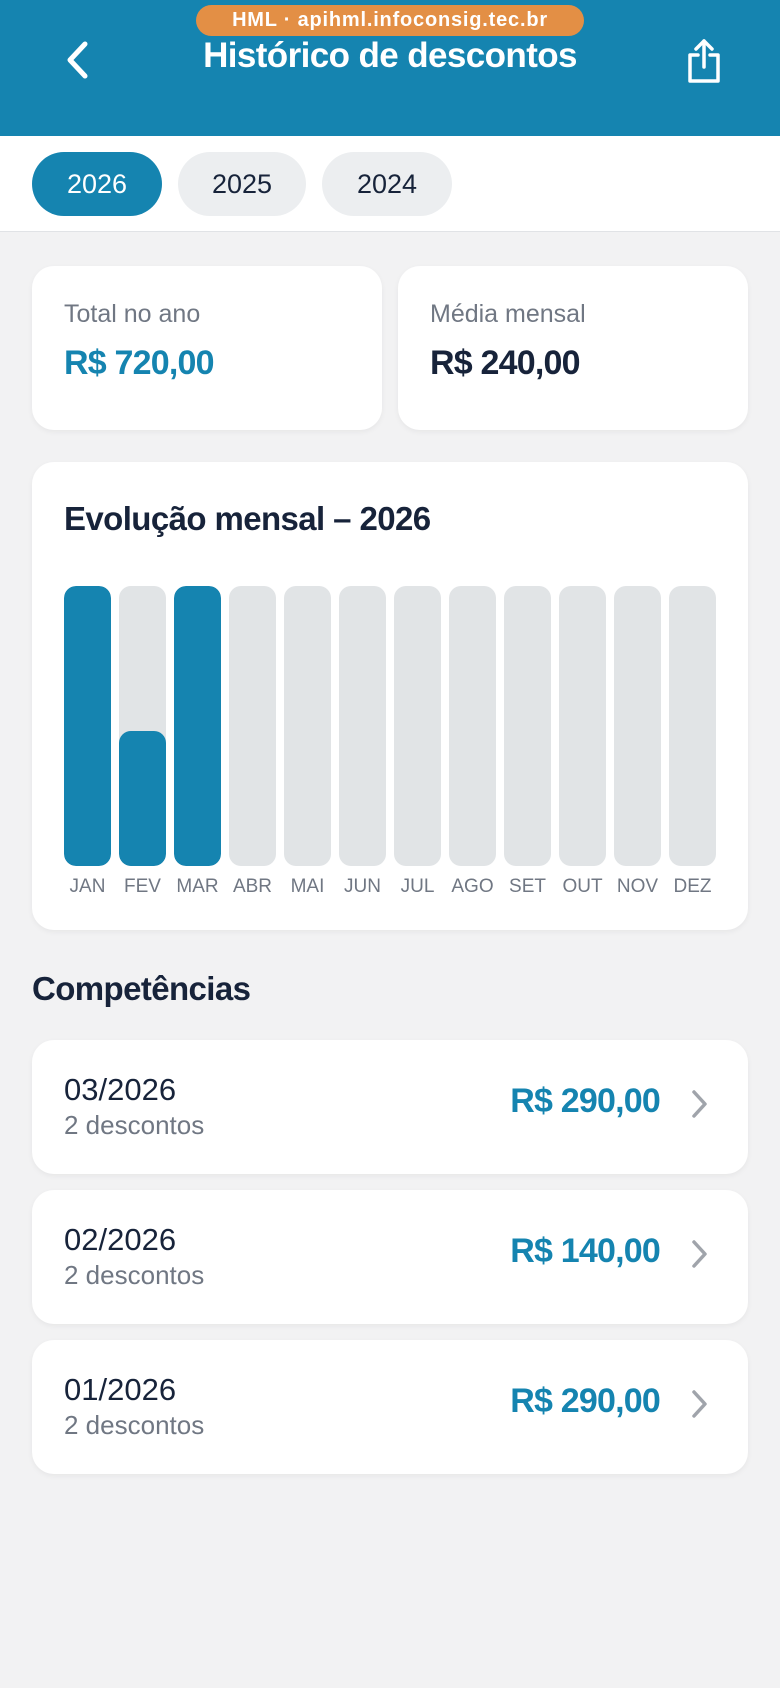 The width and height of the screenshot is (780, 1688). I want to click on environment-badge: HML · apihml.infoconsig.tec.br, so click(390, 20).